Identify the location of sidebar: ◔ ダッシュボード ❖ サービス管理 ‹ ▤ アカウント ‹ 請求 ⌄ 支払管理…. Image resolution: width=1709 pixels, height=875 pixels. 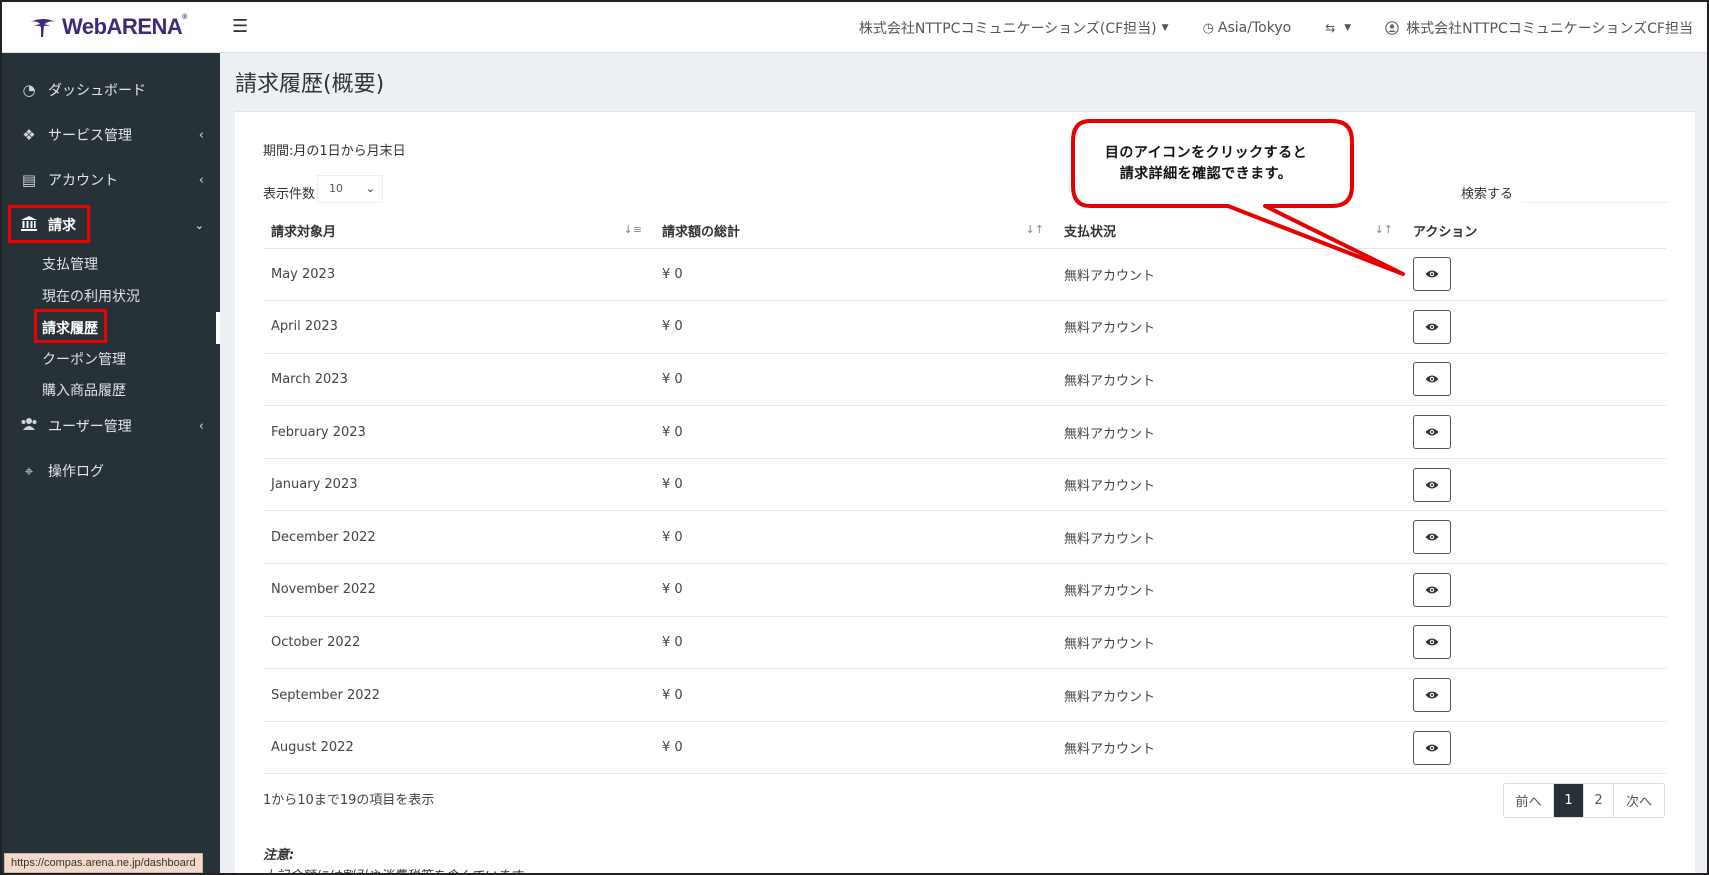
(111, 463).